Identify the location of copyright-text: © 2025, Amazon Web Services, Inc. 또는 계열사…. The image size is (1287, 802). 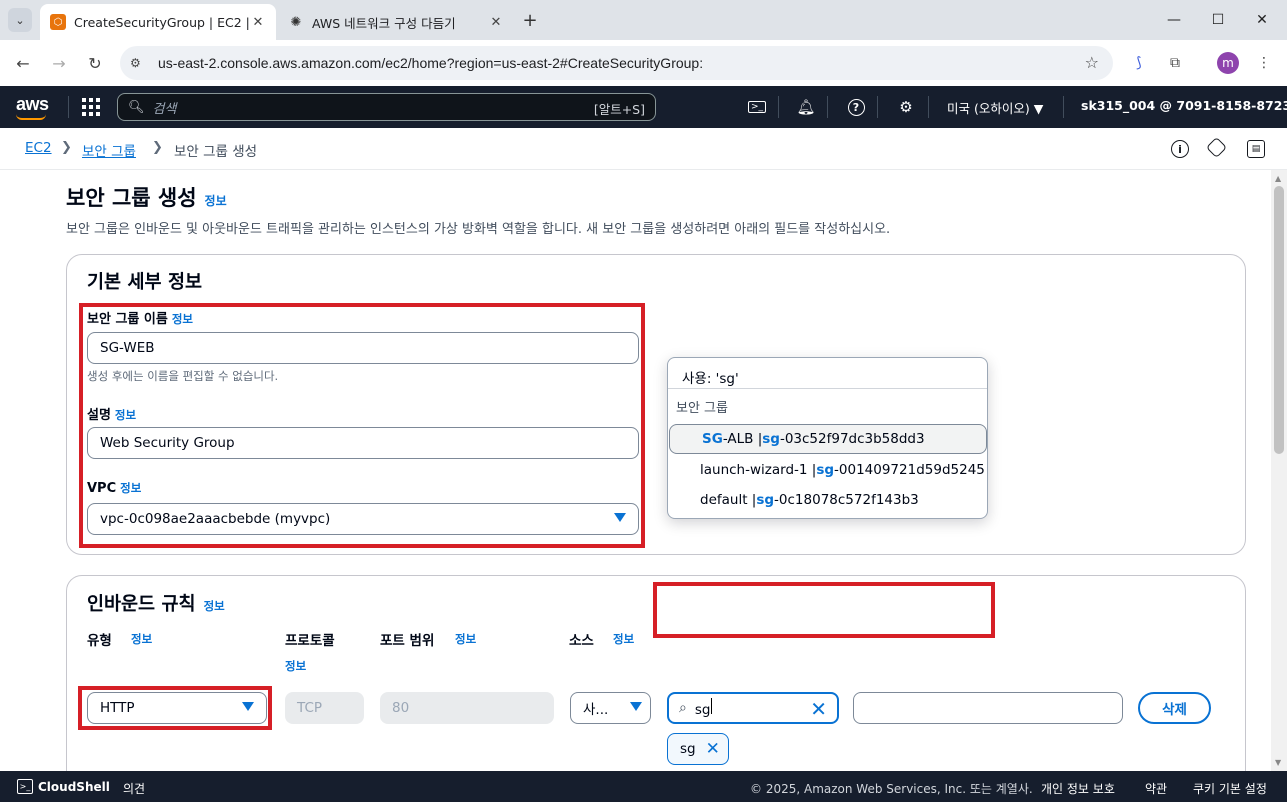
(891, 789).